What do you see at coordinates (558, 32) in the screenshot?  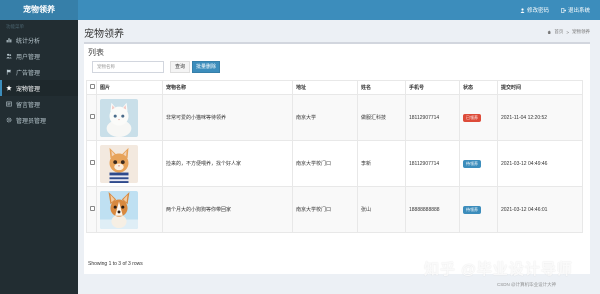 I see `breadcrumb-home: 首页` at bounding box center [558, 32].